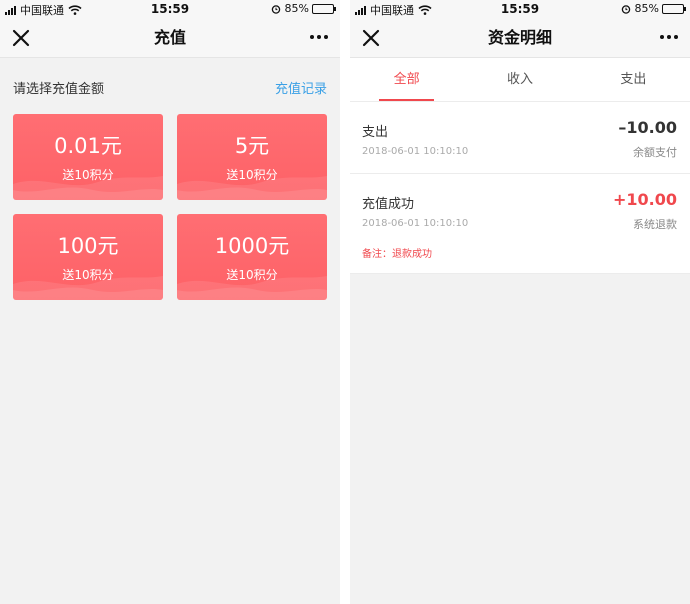 The height and width of the screenshot is (604, 690). What do you see at coordinates (252, 246) in the screenshot?
I see `amount-value: 1000元` at bounding box center [252, 246].